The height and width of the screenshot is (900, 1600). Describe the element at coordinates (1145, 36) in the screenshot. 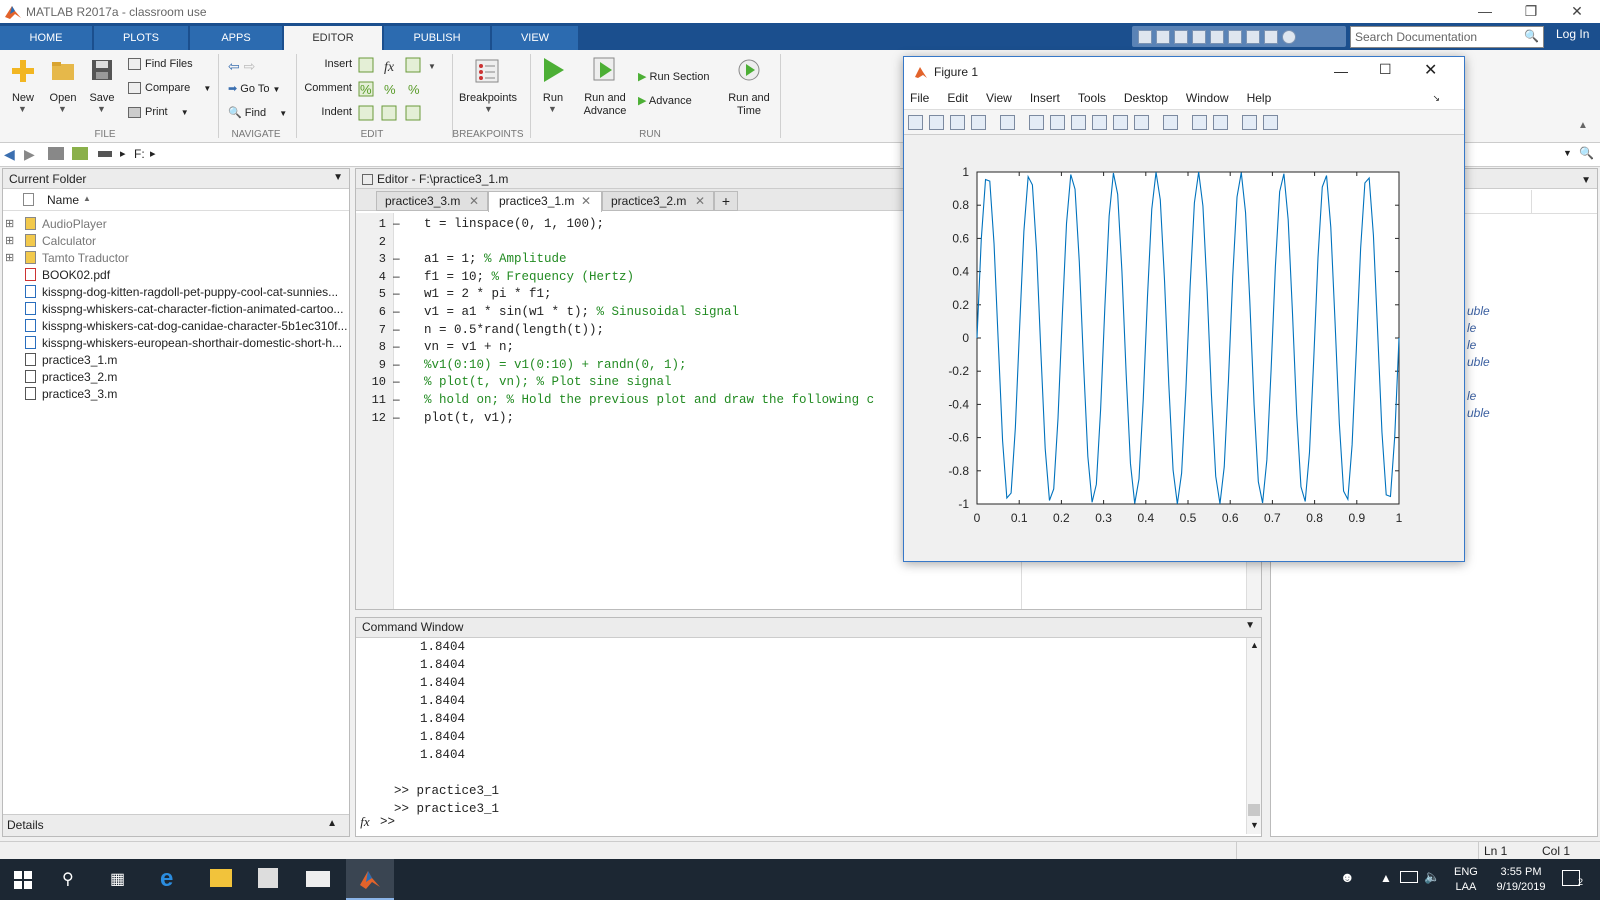

I see `layout-icon` at that location.